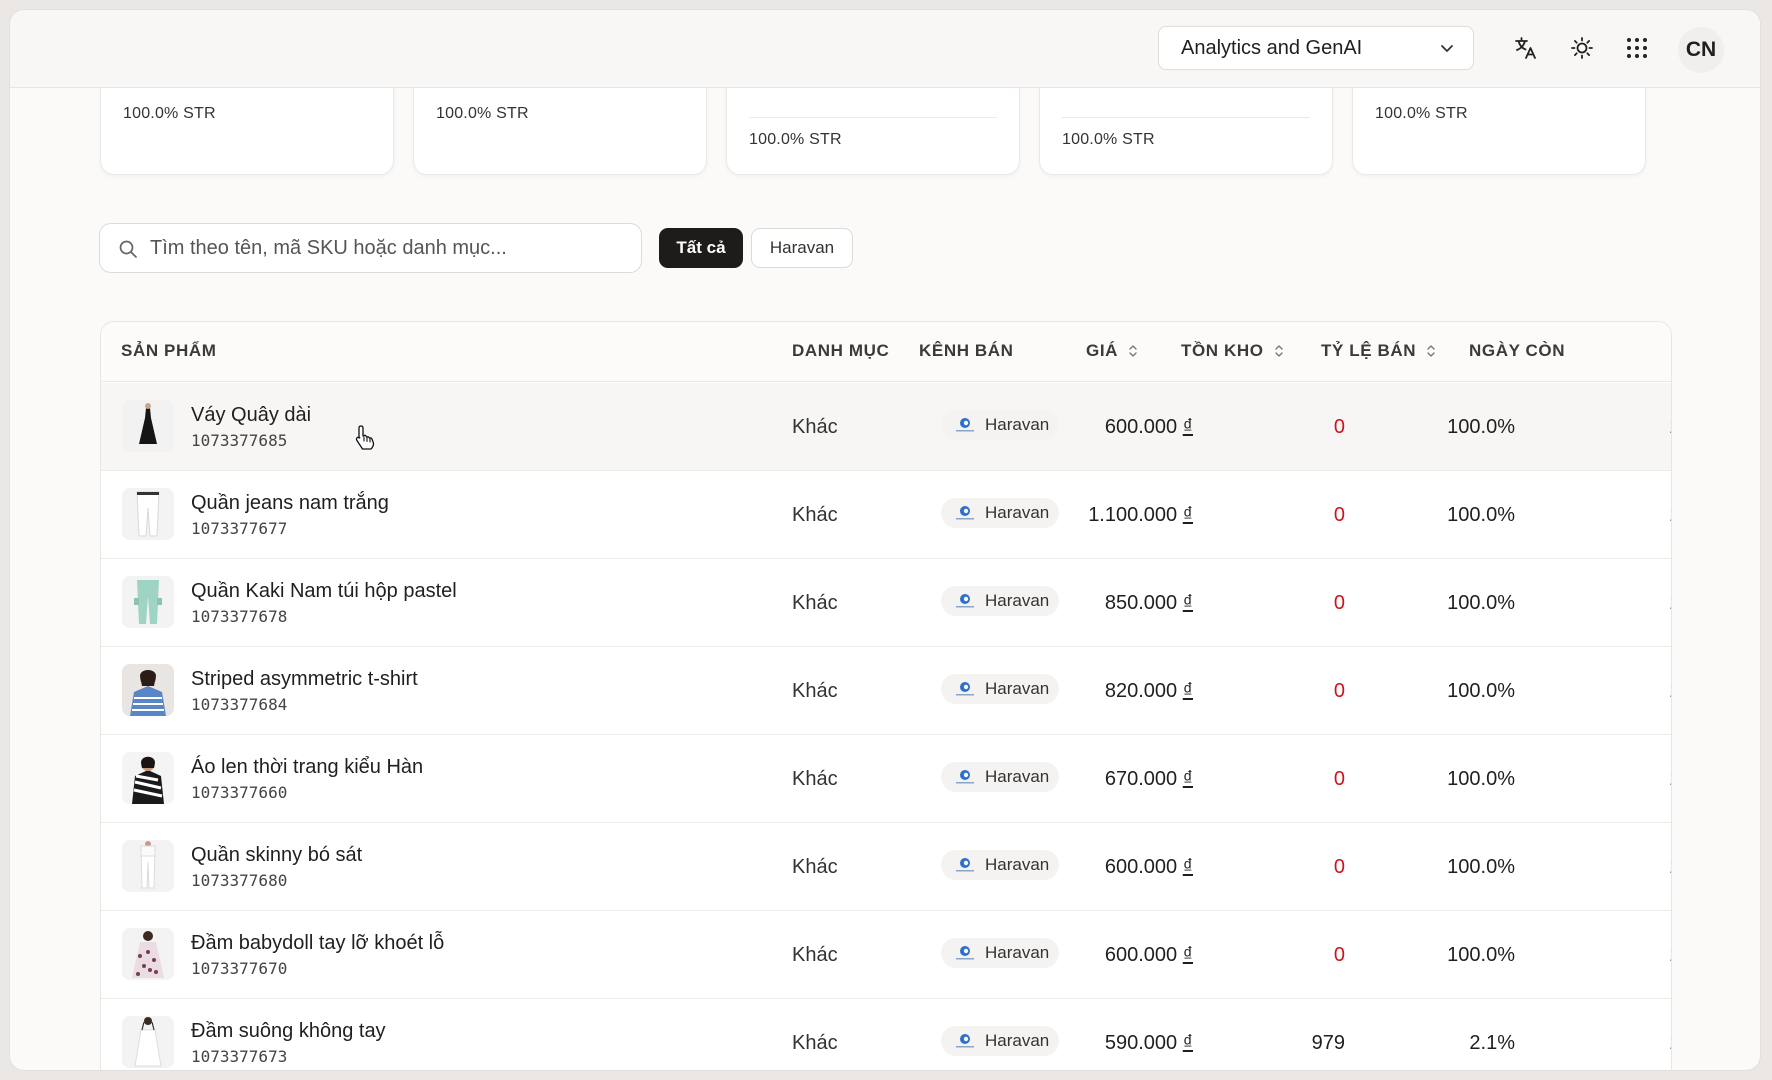 The image size is (1772, 1080). I want to click on search-input, so click(390, 248).